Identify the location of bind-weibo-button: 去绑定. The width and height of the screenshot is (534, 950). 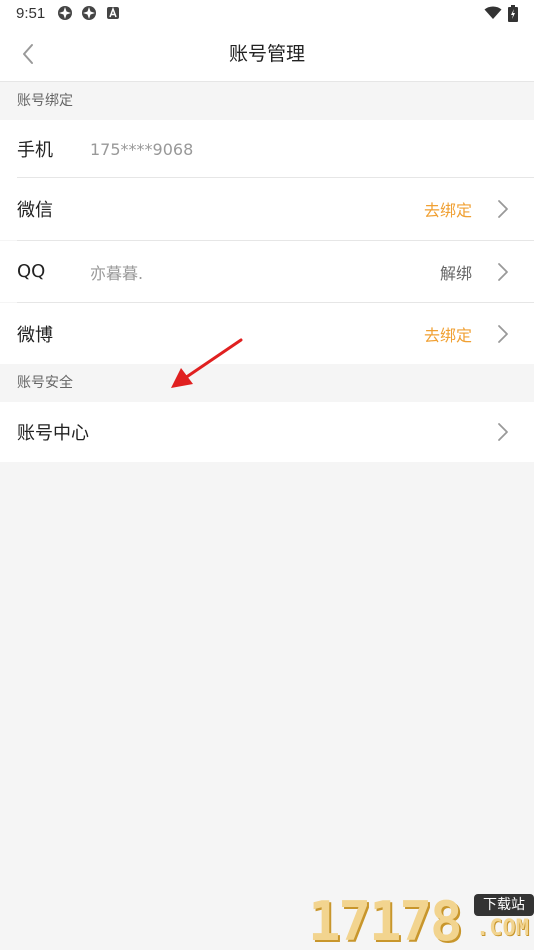
(448, 334).